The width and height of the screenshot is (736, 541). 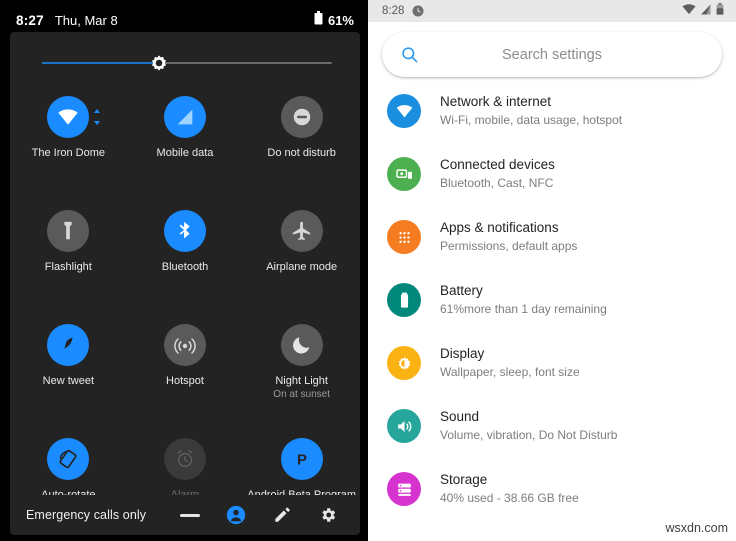 I want to click on svg-text: P, so click(x=302, y=460).